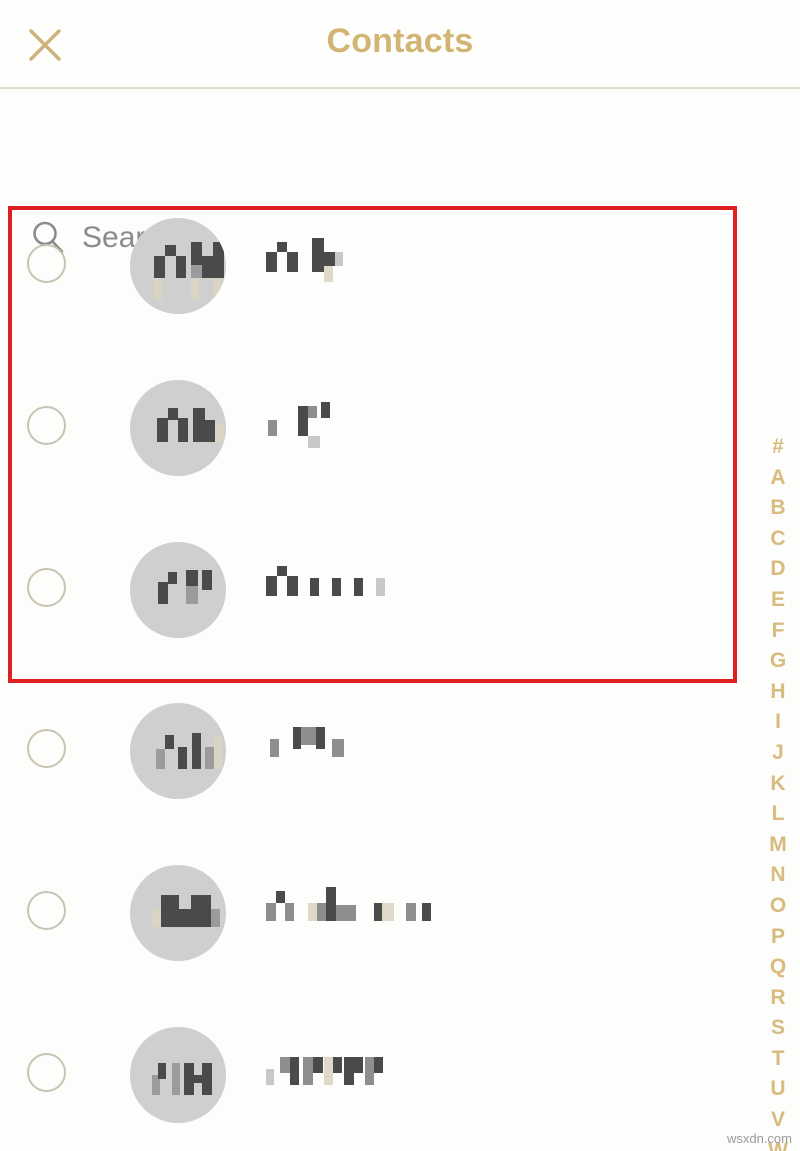  I want to click on alpha-index-item: K, so click(778, 784).